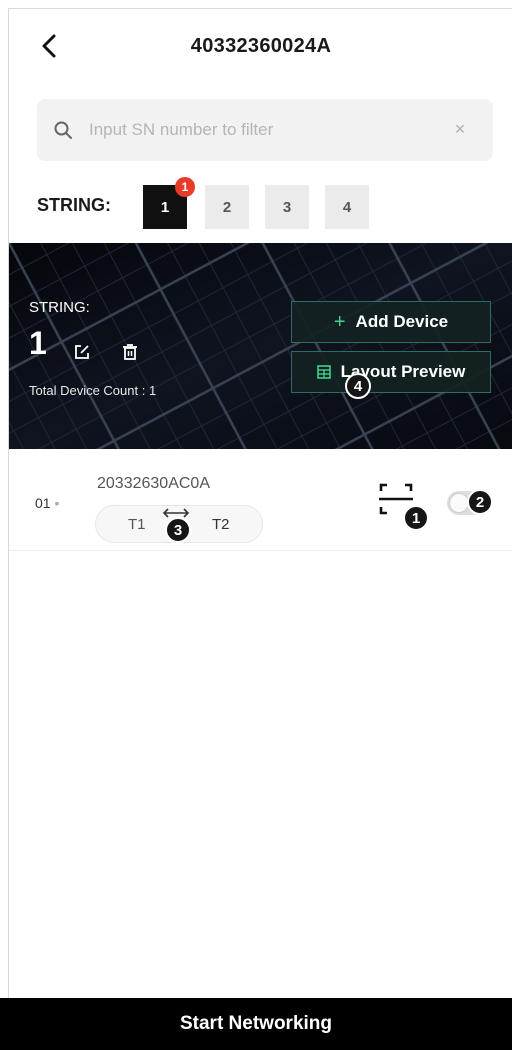 Image resolution: width=512 pixels, height=1050 pixels. What do you see at coordinates (221, 524) in the screenshot?
I see `terminal-t2: T2` at bounding box center [221, 524].